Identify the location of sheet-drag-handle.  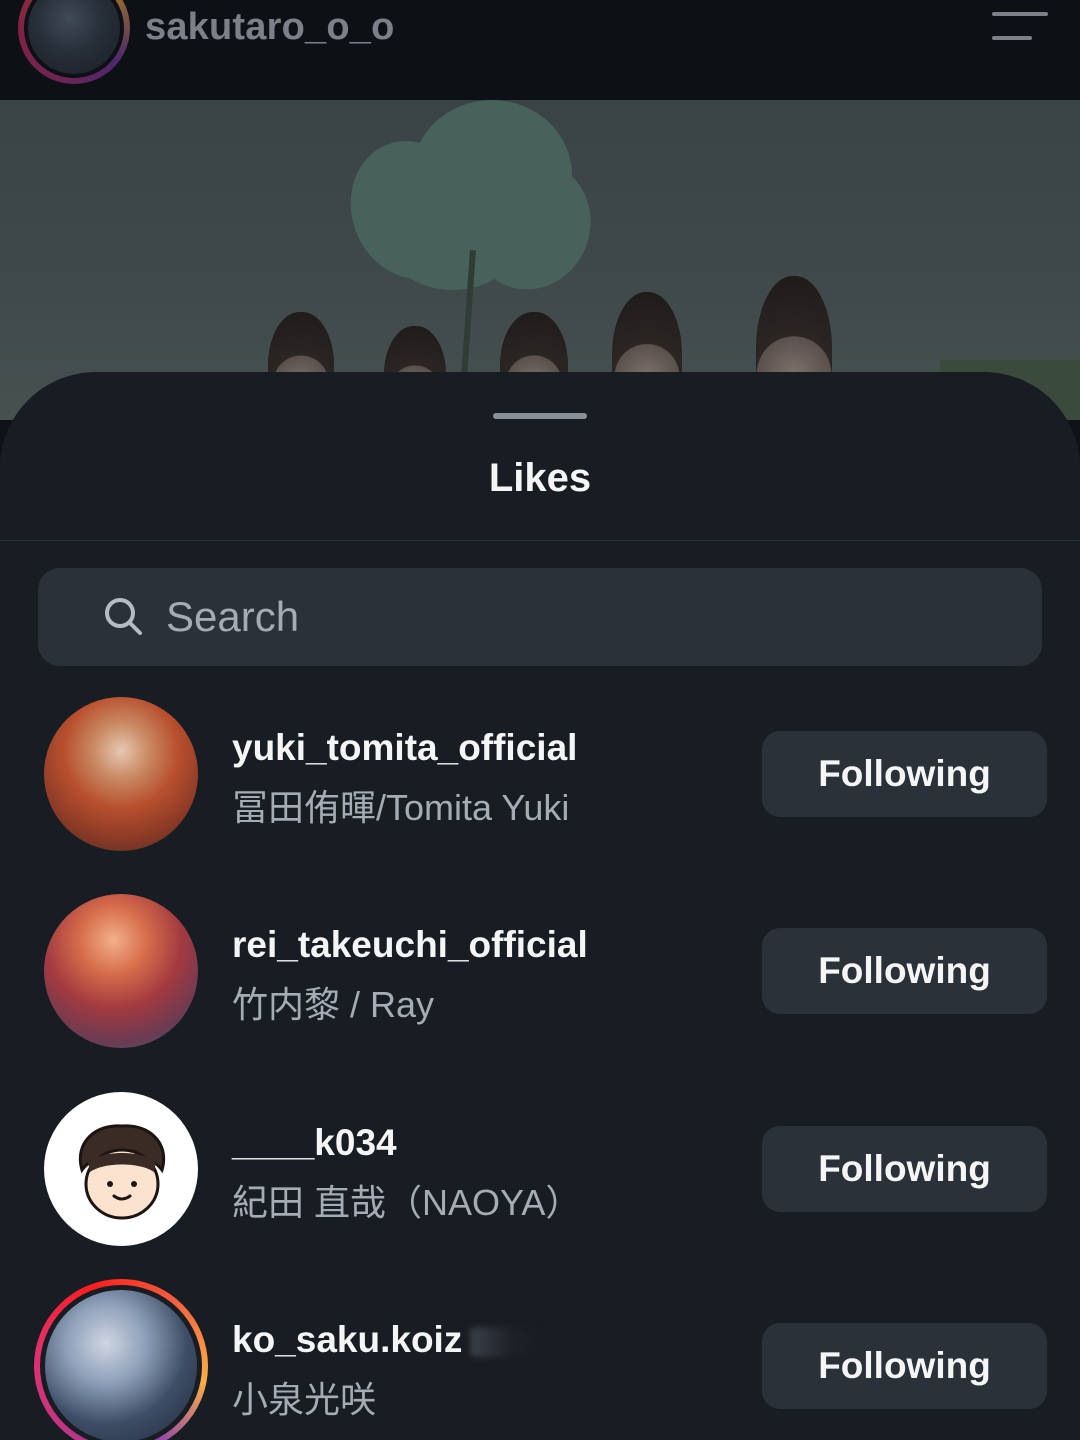
(540, 416).